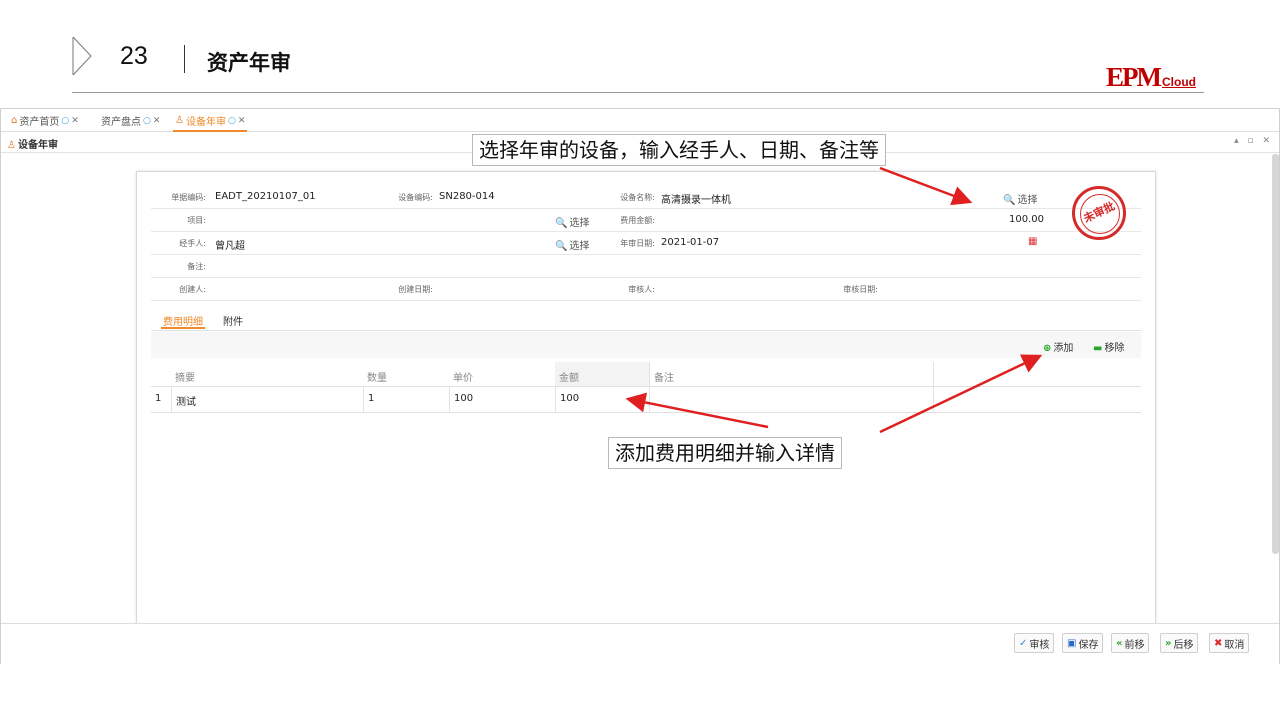 The image size is (1280, 720). Describe the element at coordinates (834, 300) in the screenshot. I see `annotation-arrows` at that location.